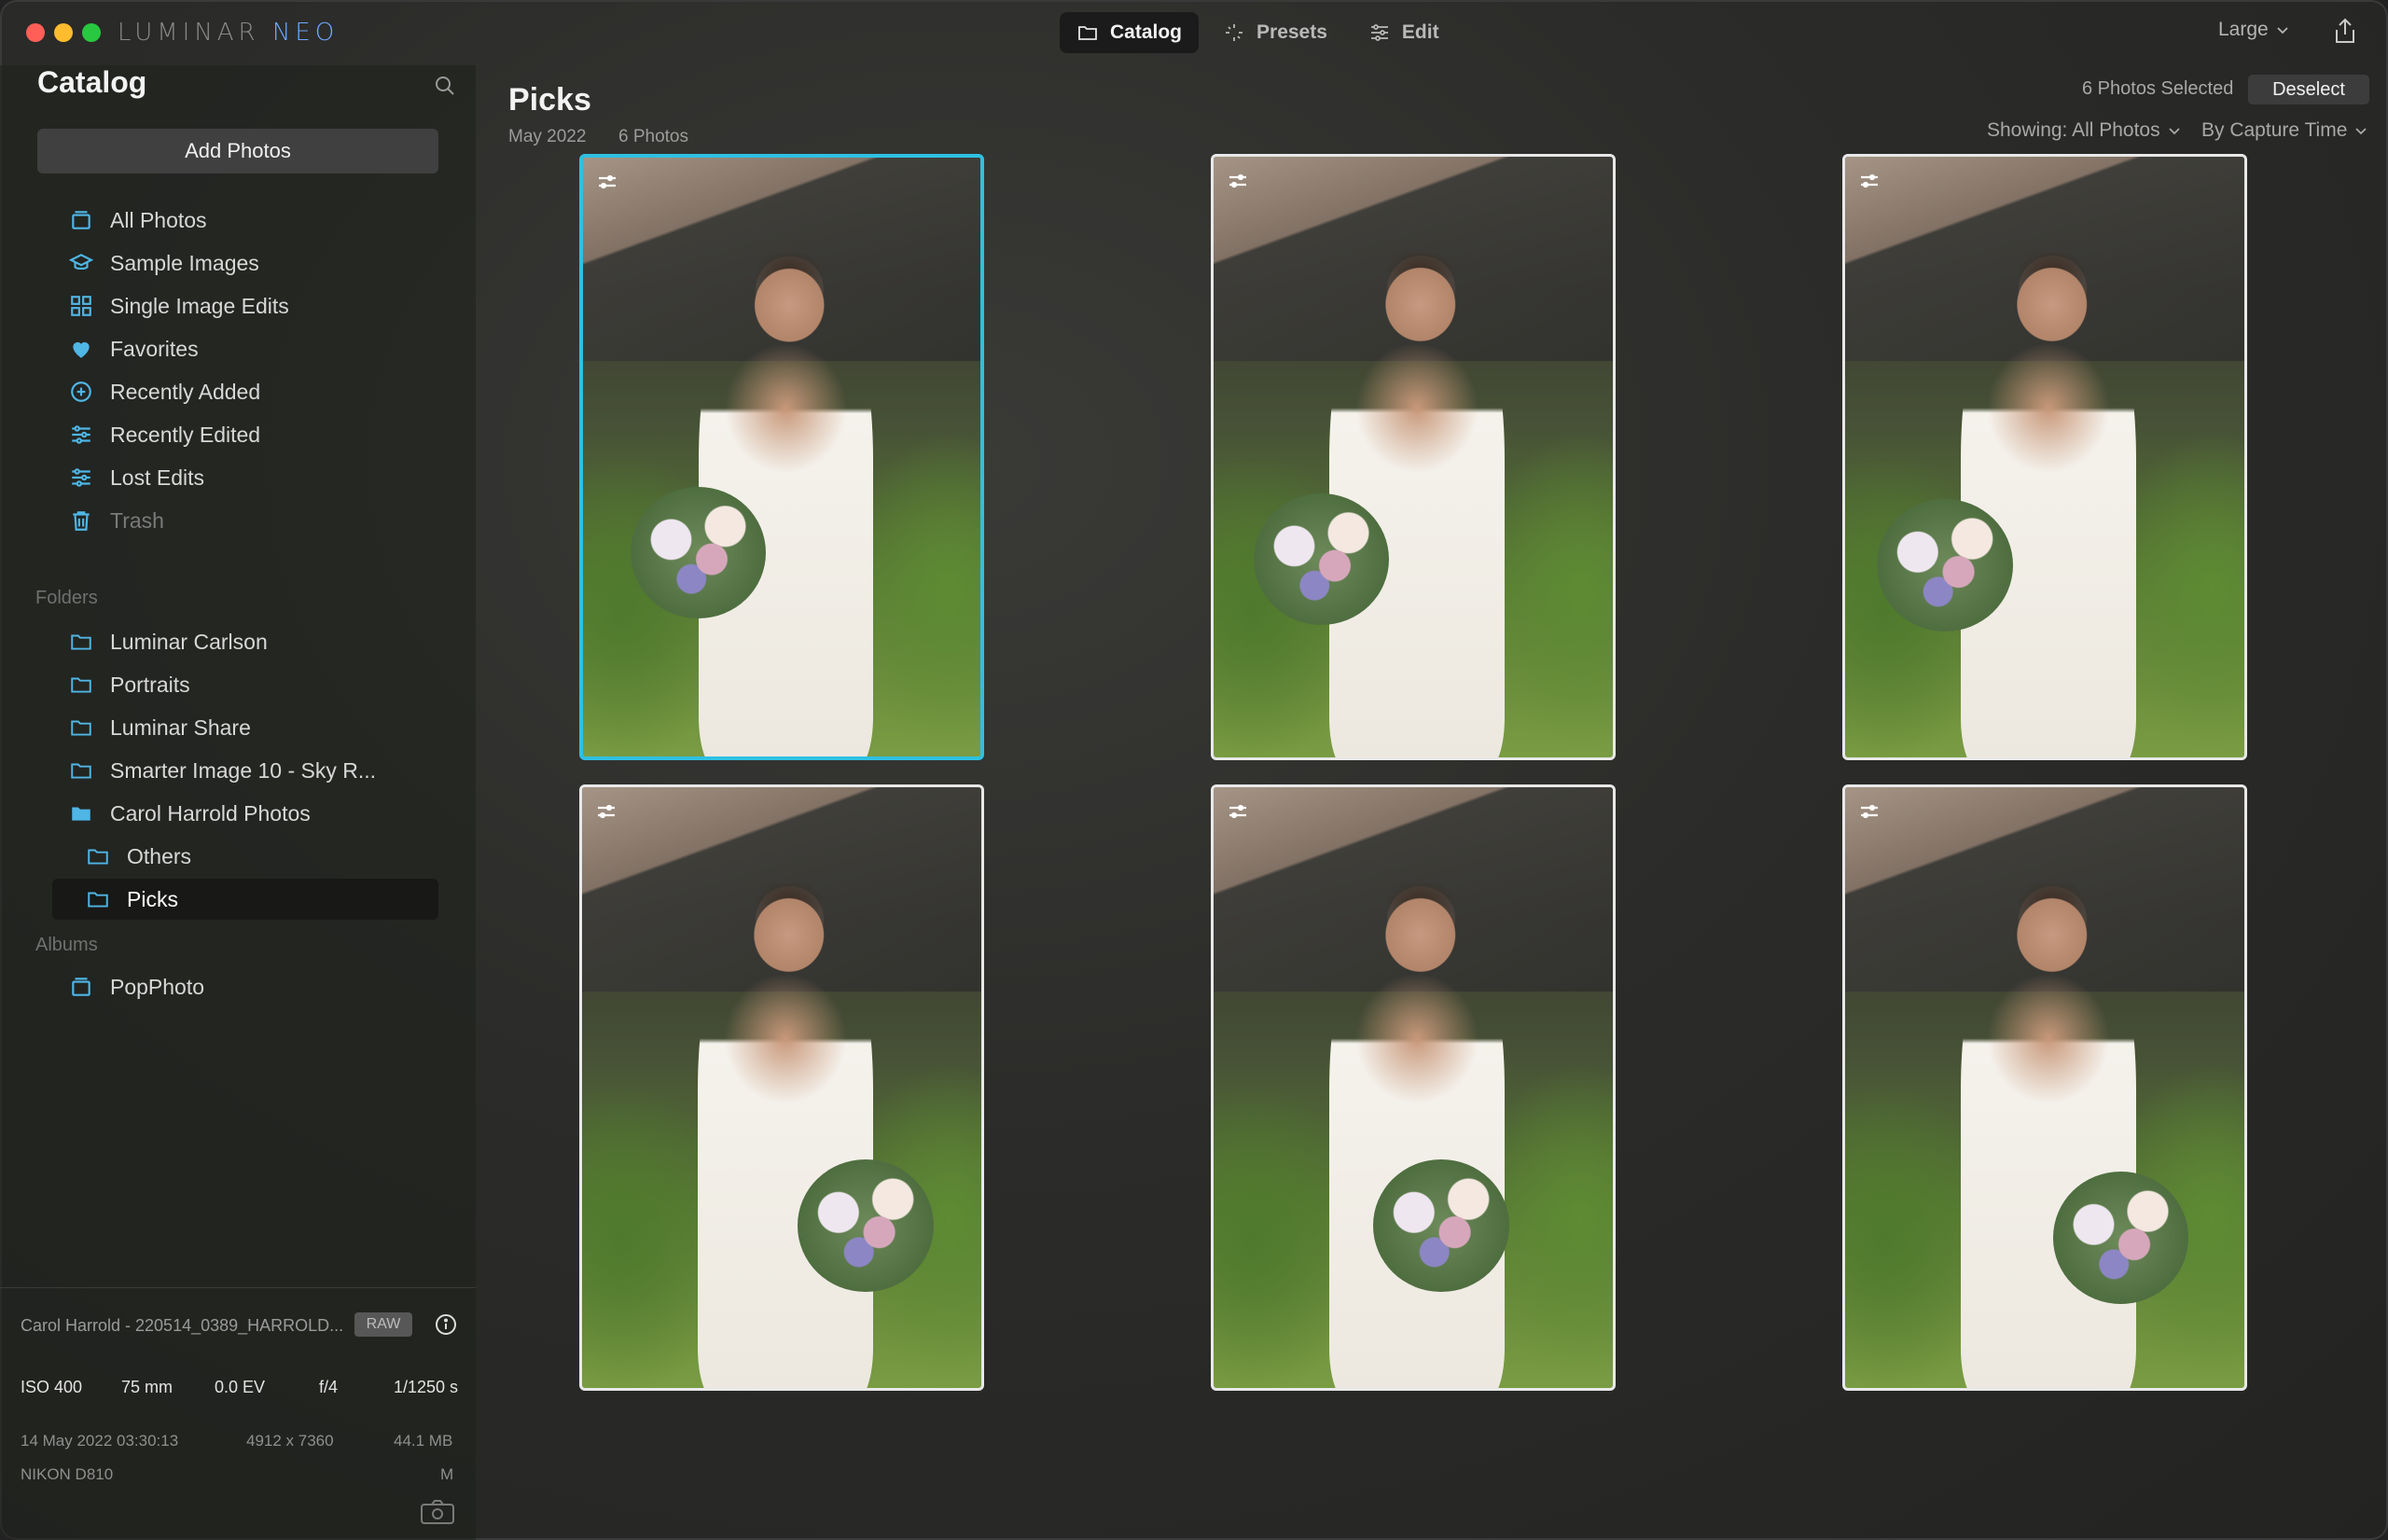 This screenshot has width=2388, height=1540. Describe the element at coordinates (157, 987) in the screenshot. I see `album-label: PopPhoto` at that location.